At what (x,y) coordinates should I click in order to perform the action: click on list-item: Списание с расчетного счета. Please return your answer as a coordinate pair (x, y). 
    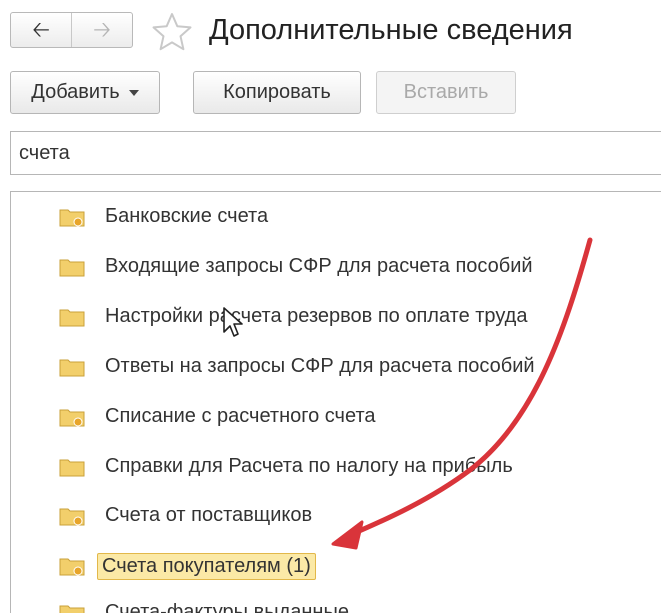
    Looking at the image, I should click on (331, 416).